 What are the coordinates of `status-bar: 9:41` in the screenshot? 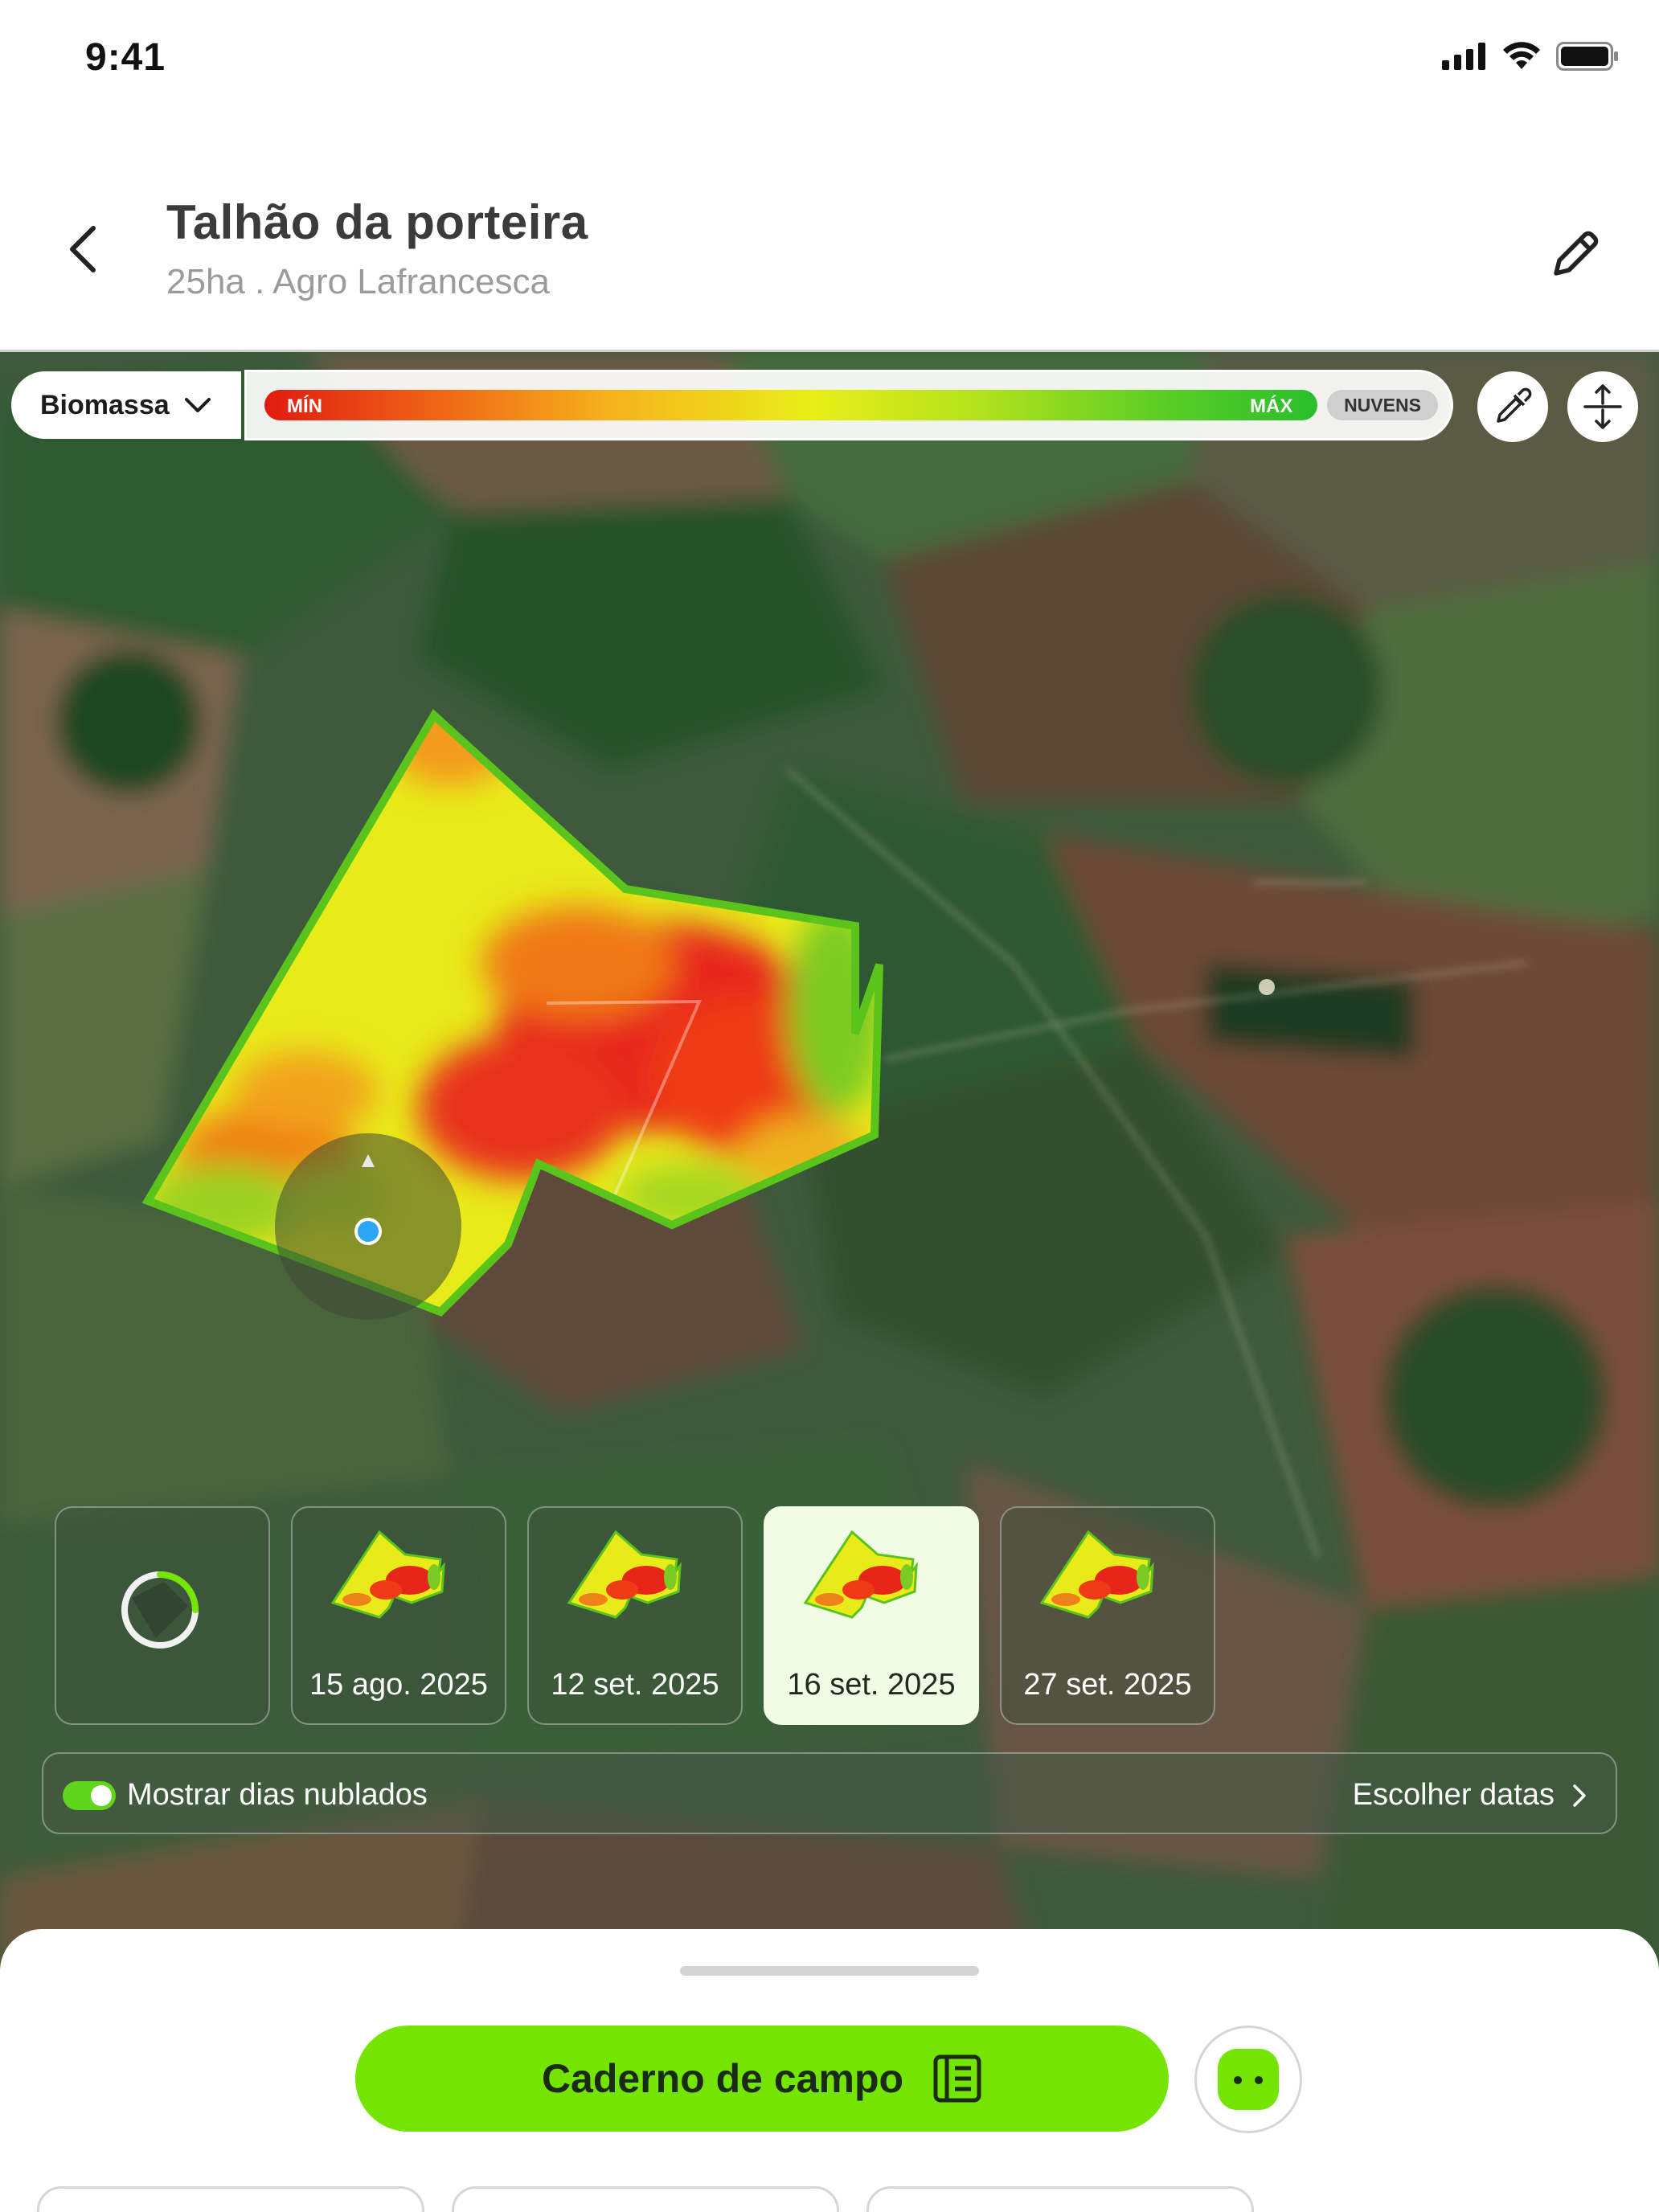 It's located at (829, 61).